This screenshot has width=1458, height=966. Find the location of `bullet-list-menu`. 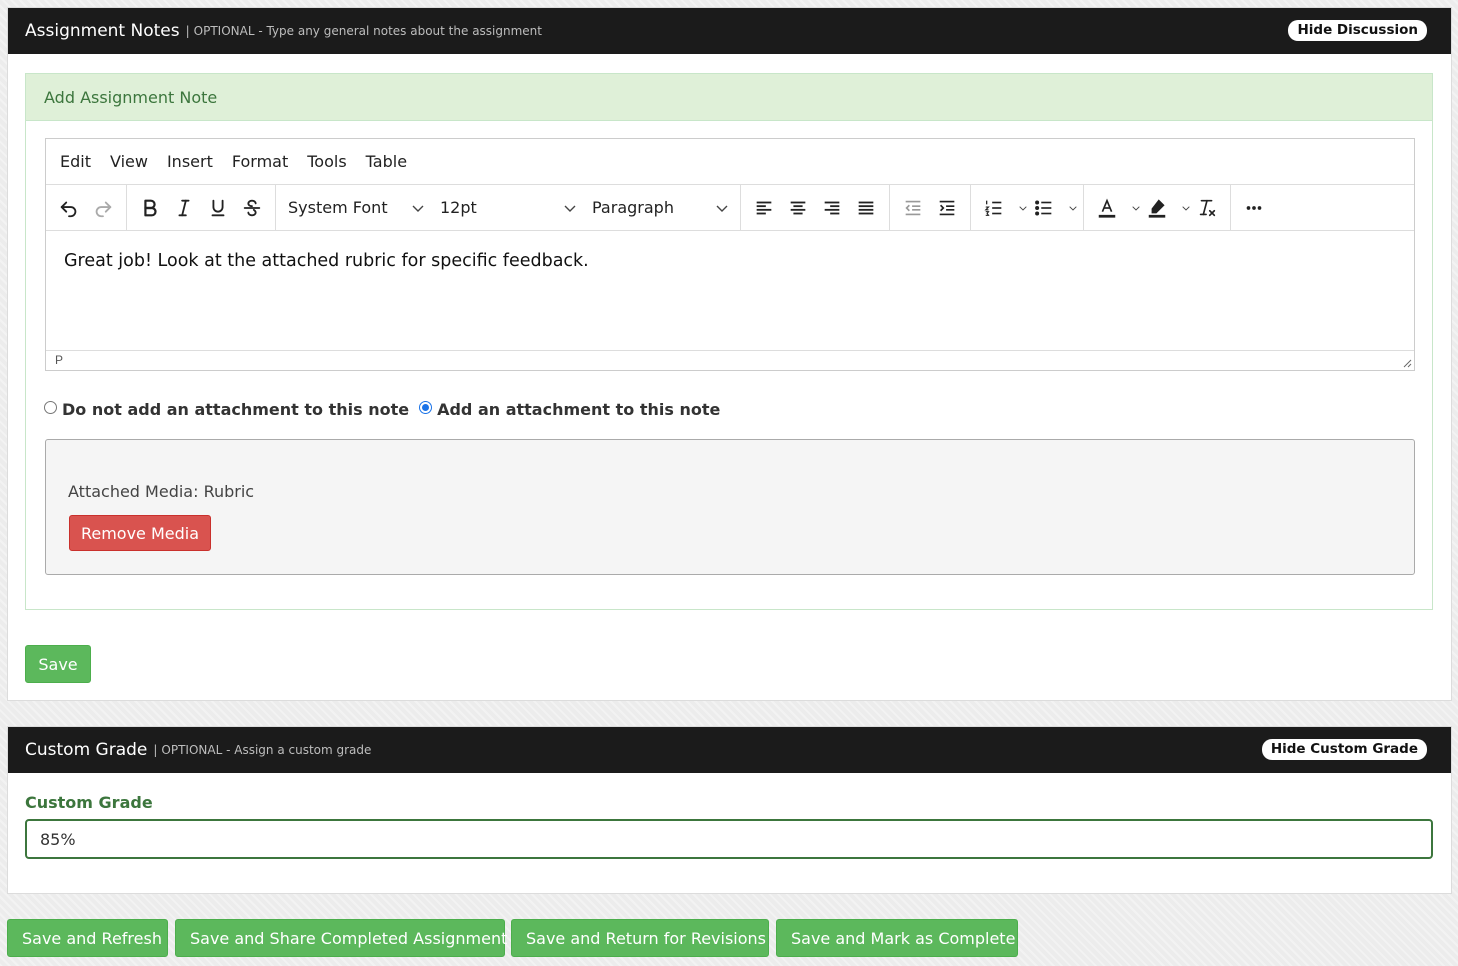

bullet-list-menu is located at coordinates (1069, 208).